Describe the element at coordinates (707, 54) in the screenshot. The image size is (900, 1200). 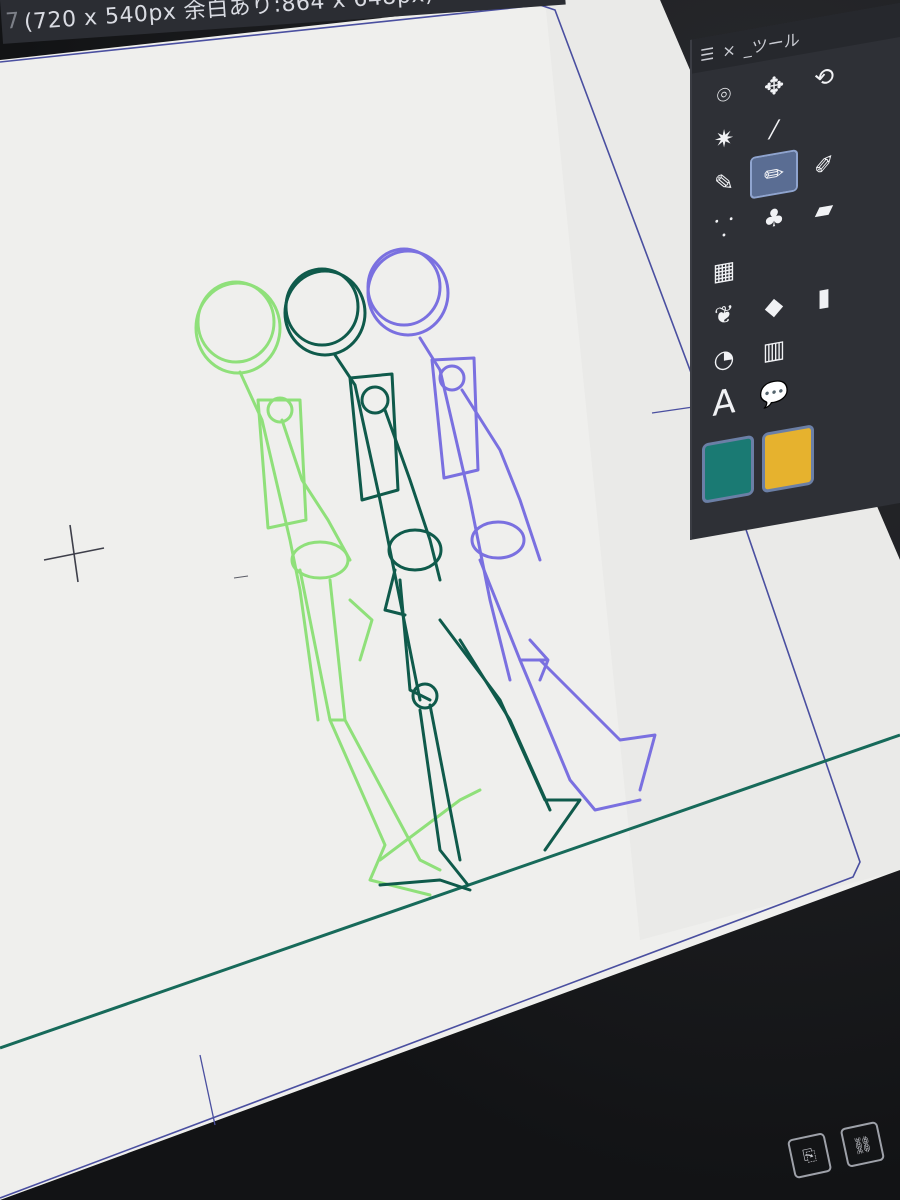
I see `menu-icon: ☰` at that location.